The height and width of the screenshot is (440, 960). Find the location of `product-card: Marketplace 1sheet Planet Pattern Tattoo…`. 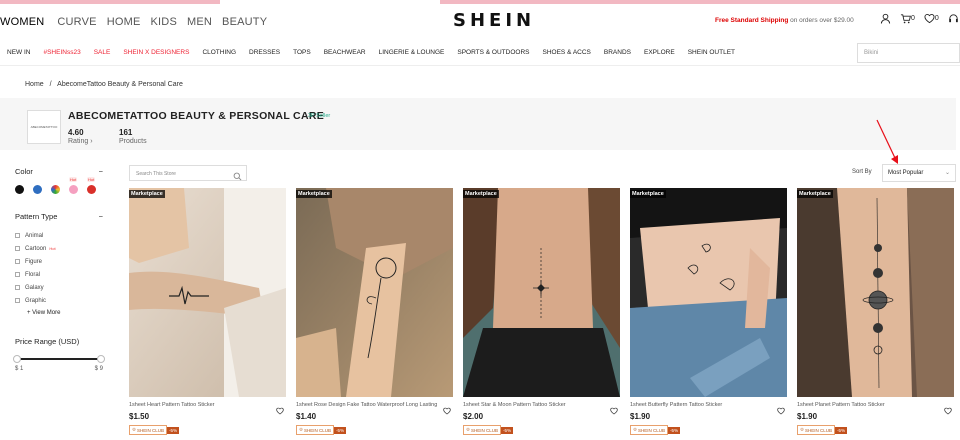

product-card: Marketplace 1sheet Planet Pattern Tattoo… is located at coordinates (875, 311).